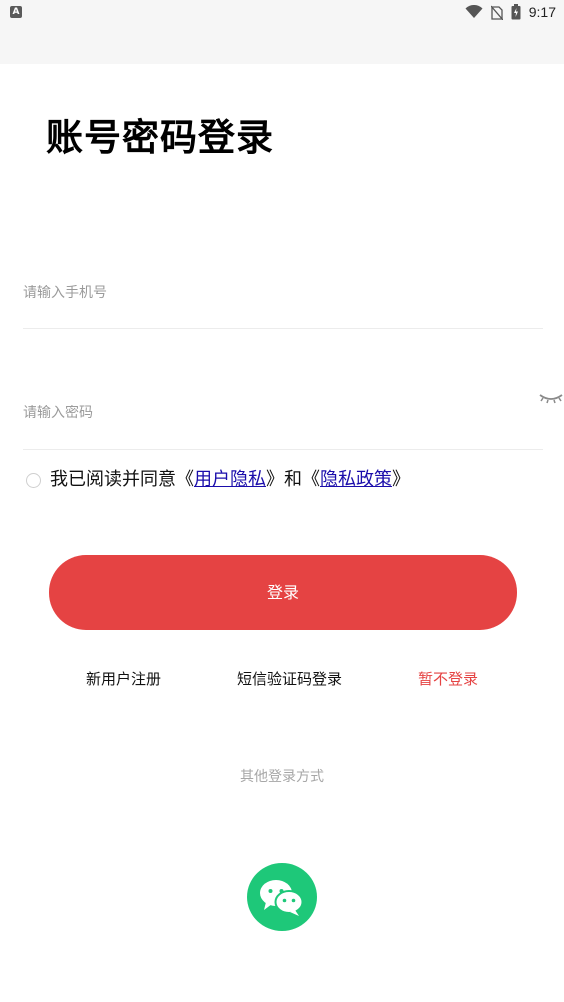  I want to click on keyboard-indicator-icon: A, so click(16, 12).